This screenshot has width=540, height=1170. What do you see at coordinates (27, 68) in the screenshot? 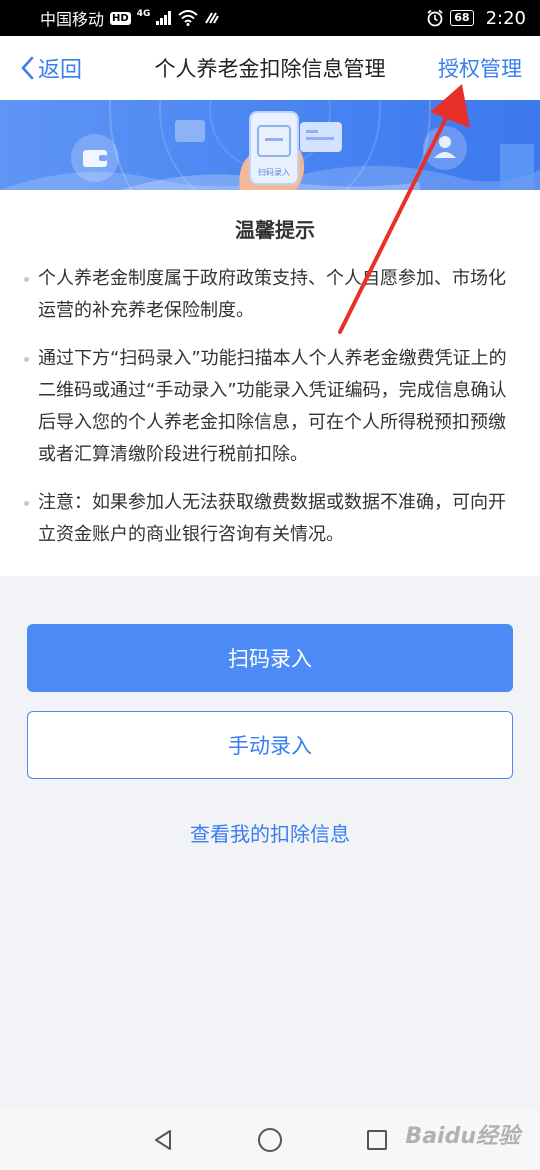
I see `chevron-left-icon` at bounding box center [27, 68].